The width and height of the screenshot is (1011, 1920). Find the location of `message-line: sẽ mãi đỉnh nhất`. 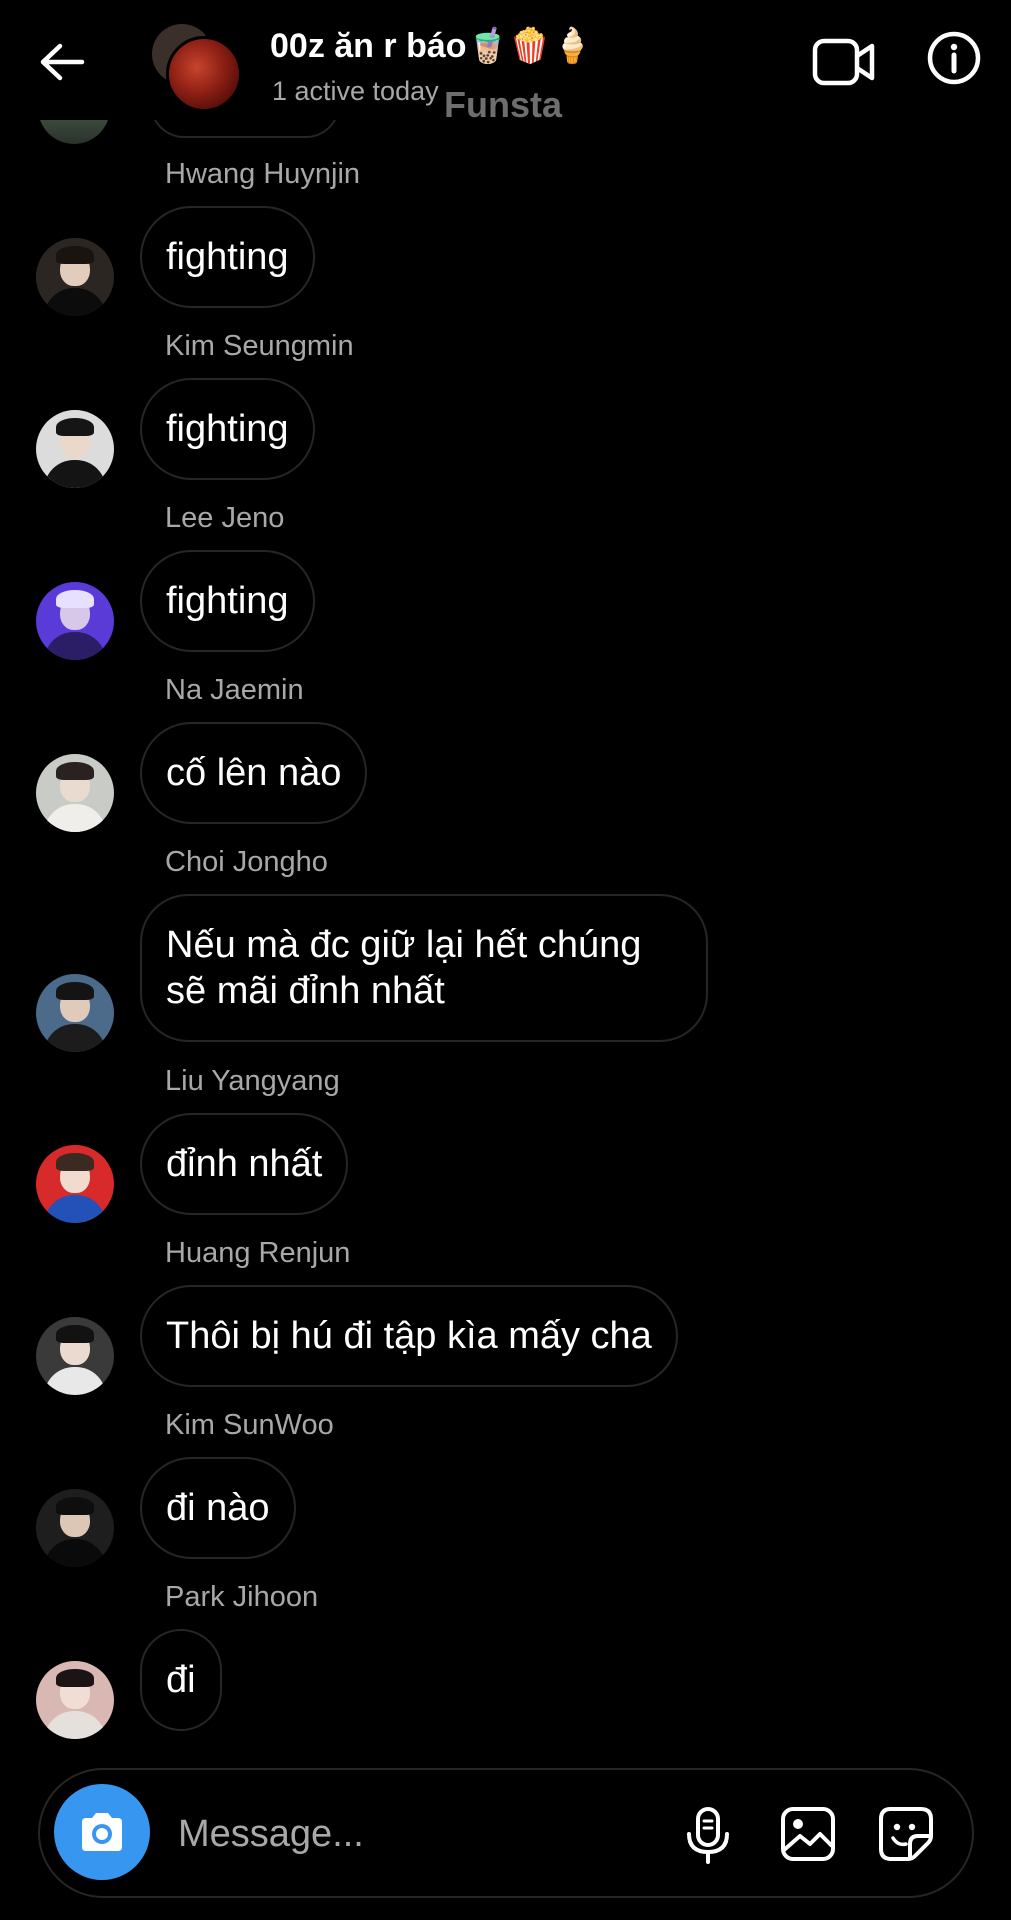

message-line: sẽ mãi đỉnh nhất is located at coordinates (305, 991).